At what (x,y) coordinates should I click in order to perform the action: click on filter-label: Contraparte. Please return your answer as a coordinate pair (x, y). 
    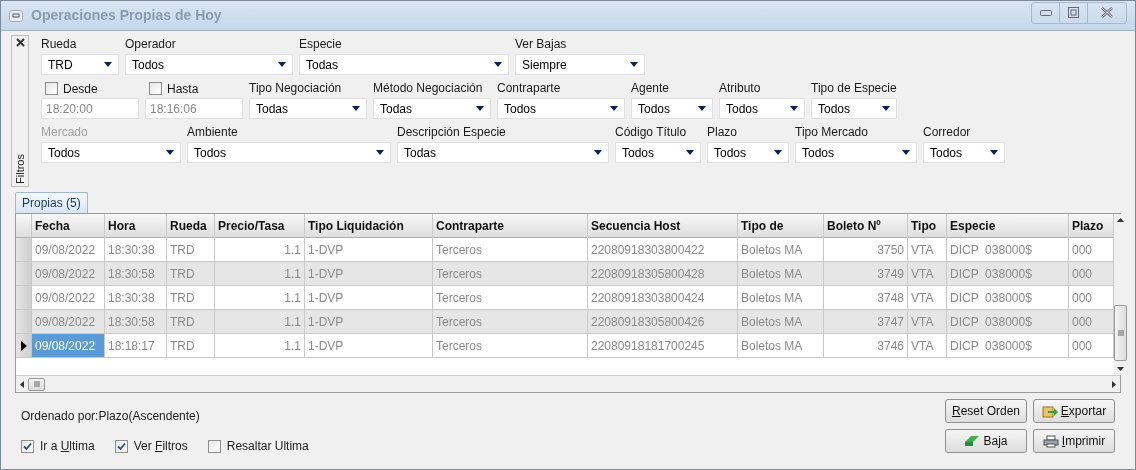
    Looking at the image, I should click on (529, 88).